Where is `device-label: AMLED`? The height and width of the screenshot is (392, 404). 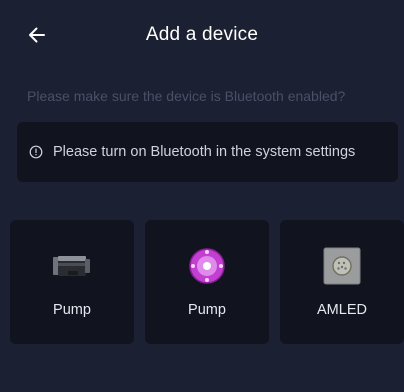
device-label: AMLED is located at coordinates (342, 310).